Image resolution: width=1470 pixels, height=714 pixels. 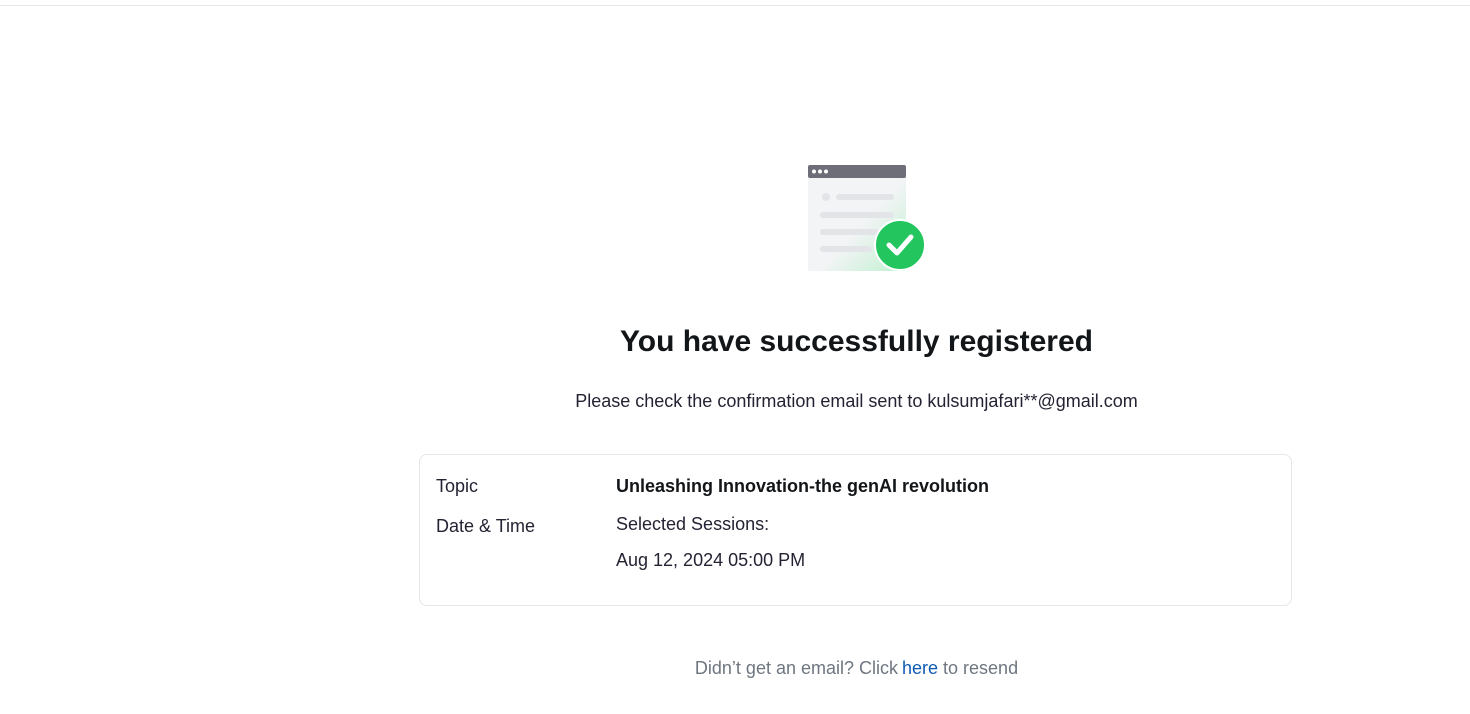 What do you see at coordinates (486, 526) in the screenshot?
I see `datetime-label: Date & Time` at bounding box center [486, 526].